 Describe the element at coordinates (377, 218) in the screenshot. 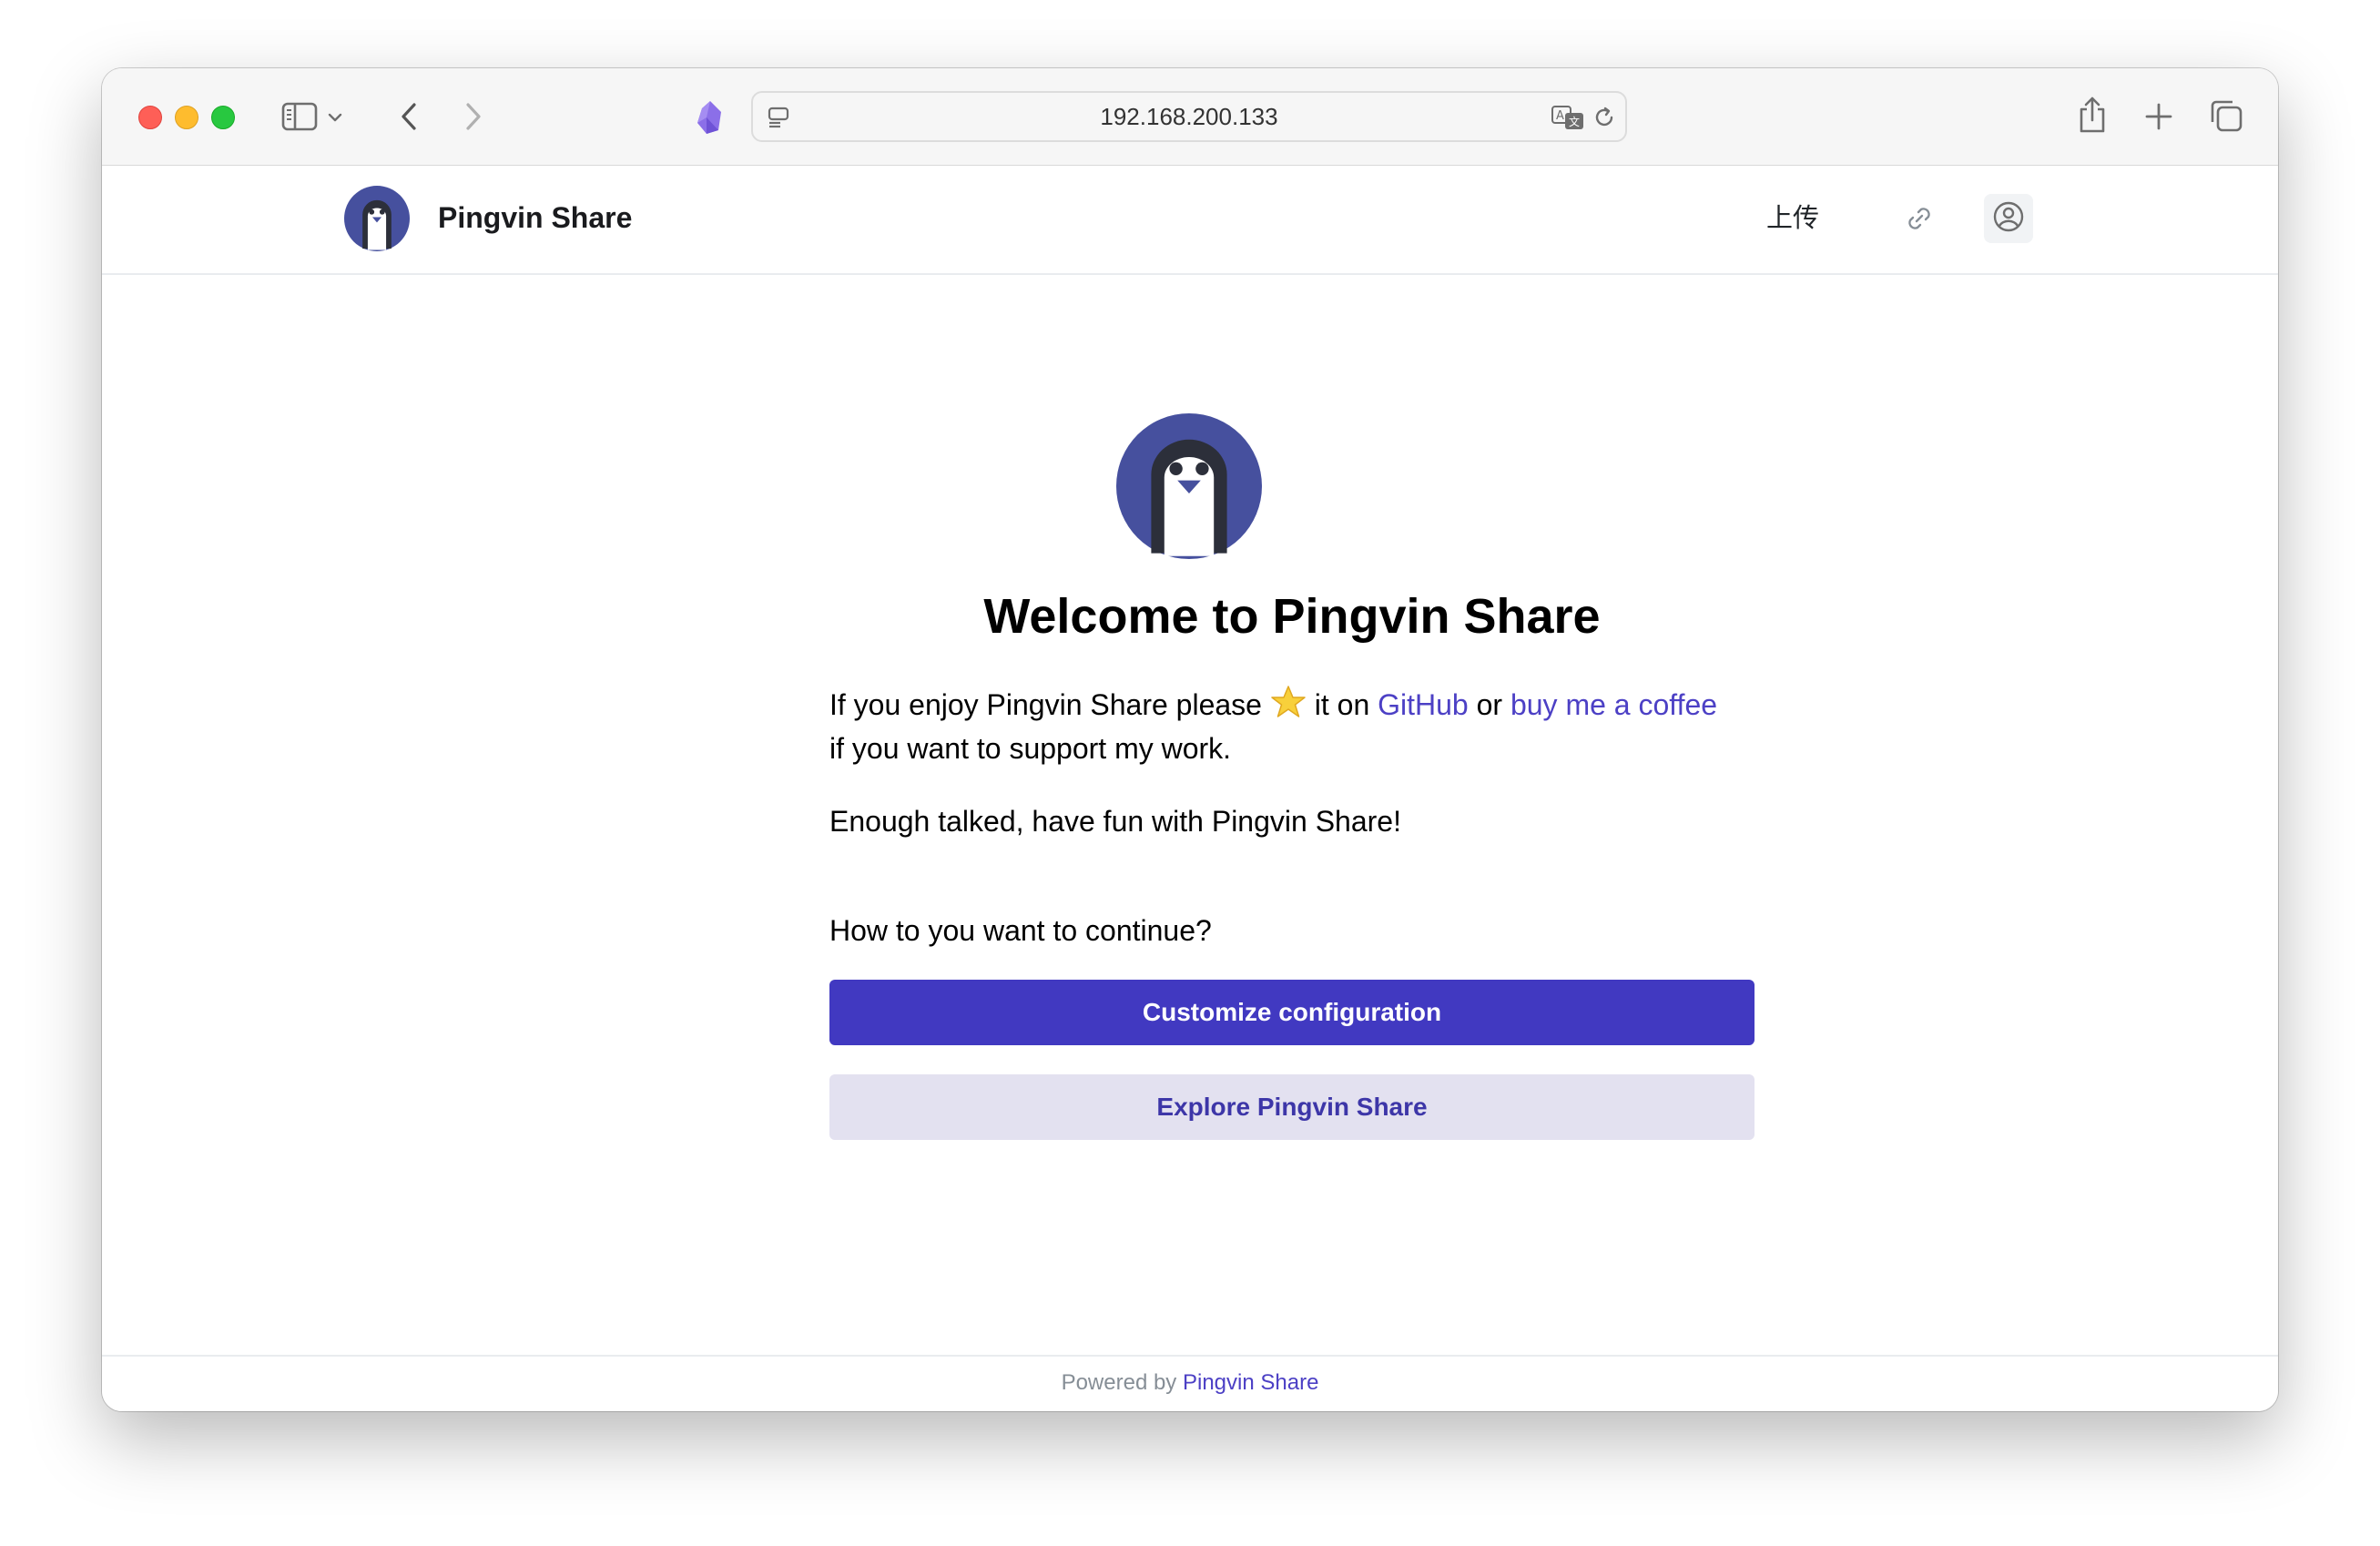

I see `pingvin-logo-icon` at that location.